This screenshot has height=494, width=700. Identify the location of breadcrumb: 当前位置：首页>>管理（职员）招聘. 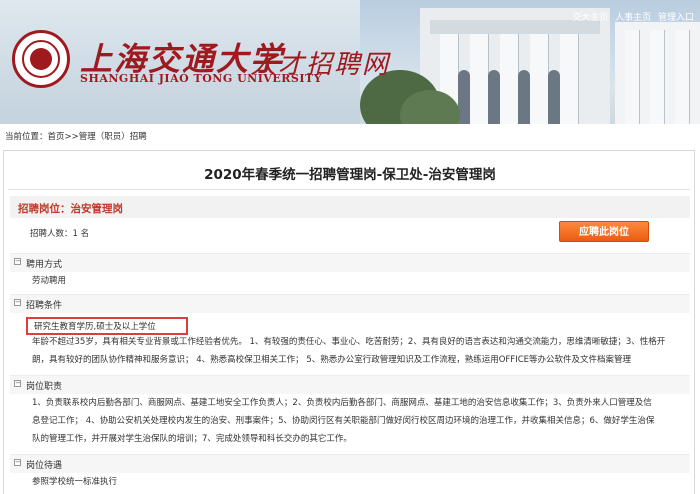
(76, 136).